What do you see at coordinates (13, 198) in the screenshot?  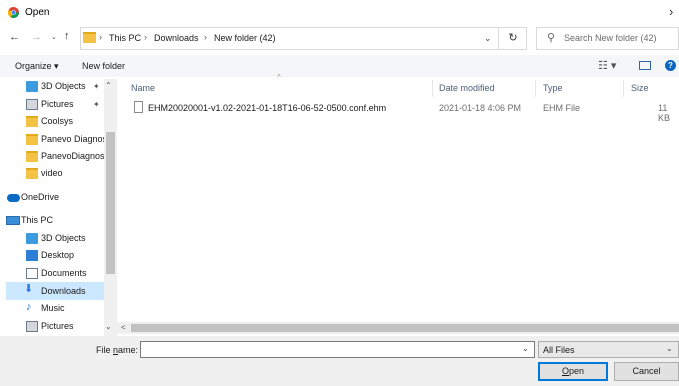 I see `onedrive-cloud-icon` at bounding box center [13, 198].